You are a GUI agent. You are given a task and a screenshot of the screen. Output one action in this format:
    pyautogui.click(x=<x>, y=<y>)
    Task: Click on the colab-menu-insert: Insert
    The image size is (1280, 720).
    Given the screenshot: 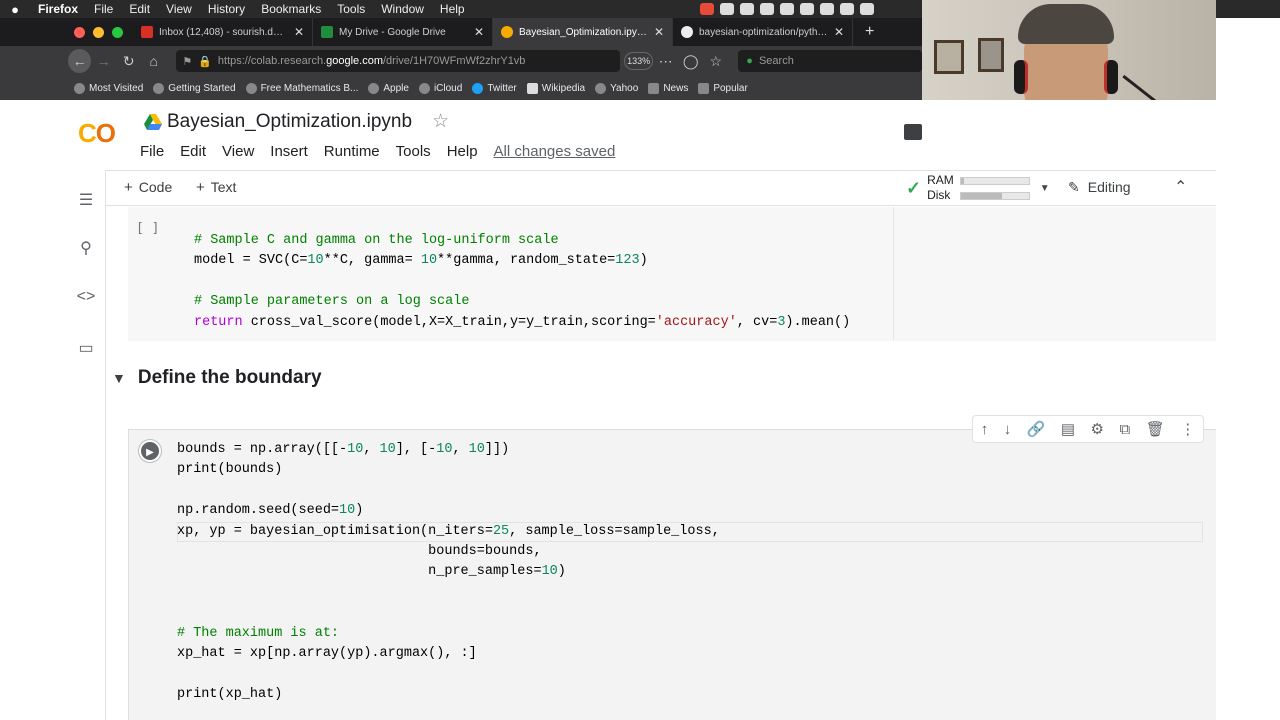 What is the action you would take?
    pyautogui.click(x=289, y=151)
    